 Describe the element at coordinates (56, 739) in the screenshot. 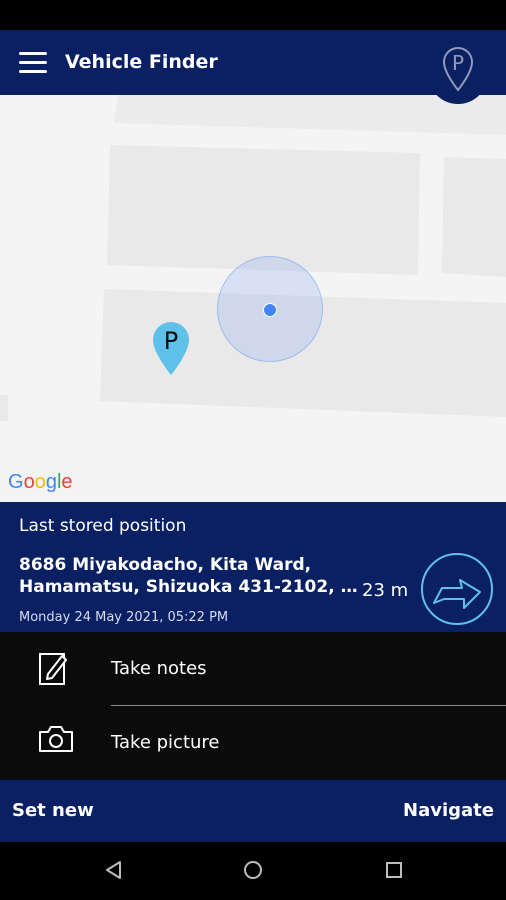

I see `camera-icon` at that location.